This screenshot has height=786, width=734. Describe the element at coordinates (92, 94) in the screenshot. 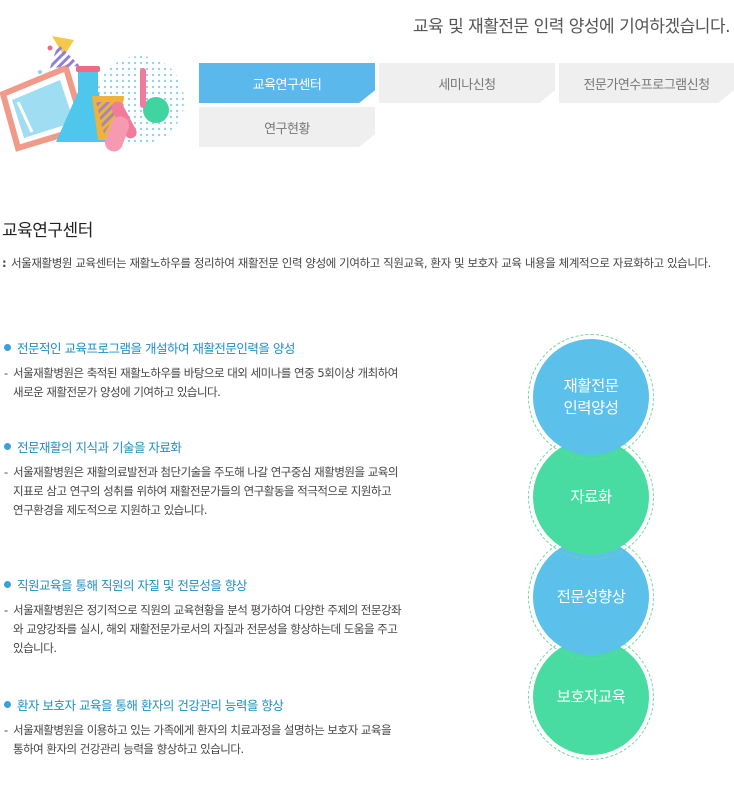

I see `lab-flask-illustration` at that location.